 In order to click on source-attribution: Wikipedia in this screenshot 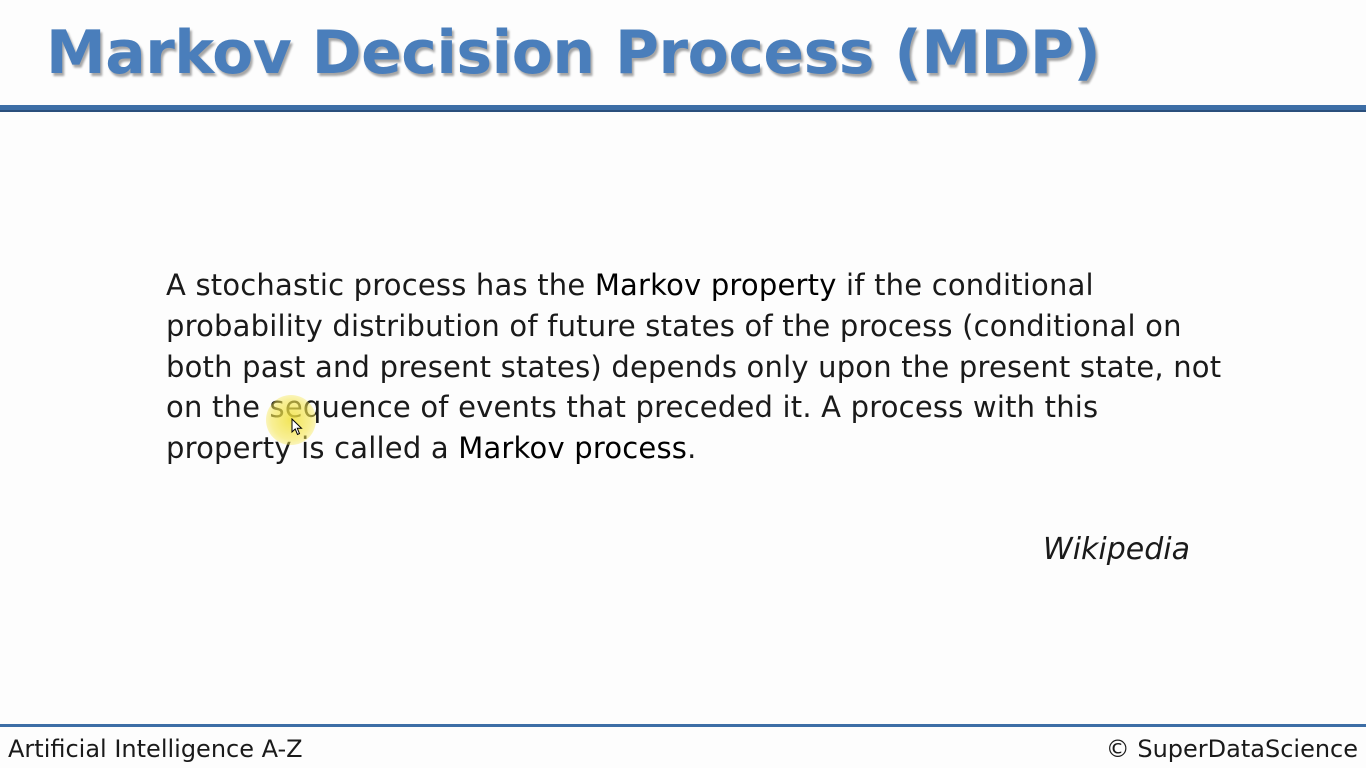, I will do `click(1116, 549)`.